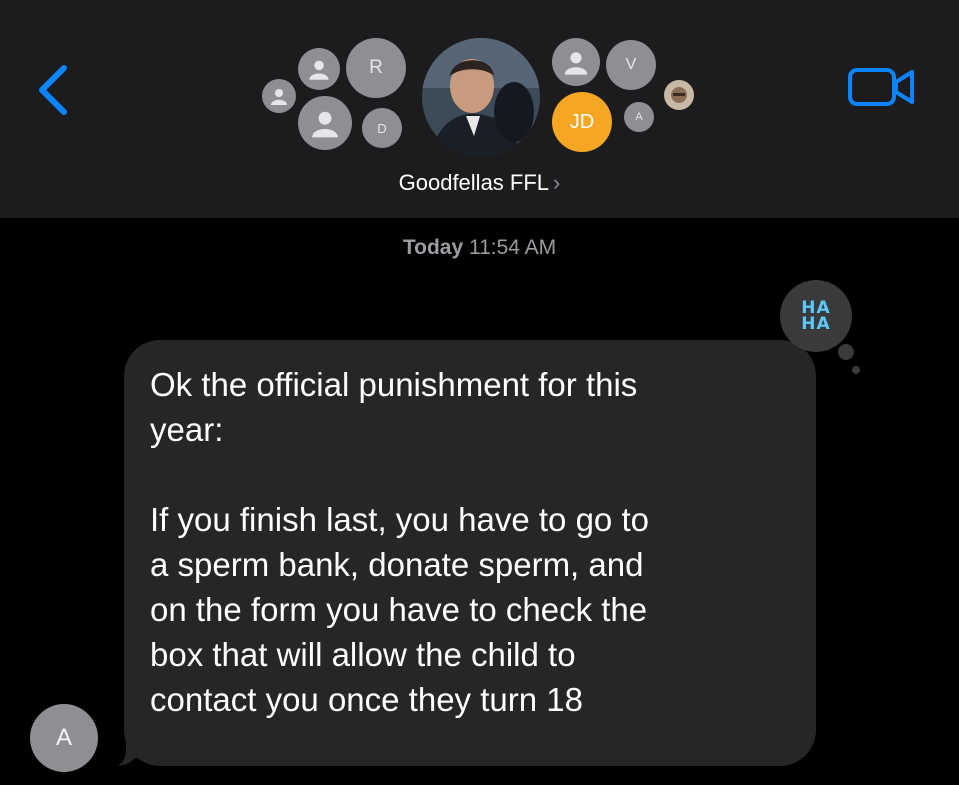  What do you see at coordinates (816, 324) in the screenshot?
I see `tapback-text: HA` at bounding box center [816, 324].